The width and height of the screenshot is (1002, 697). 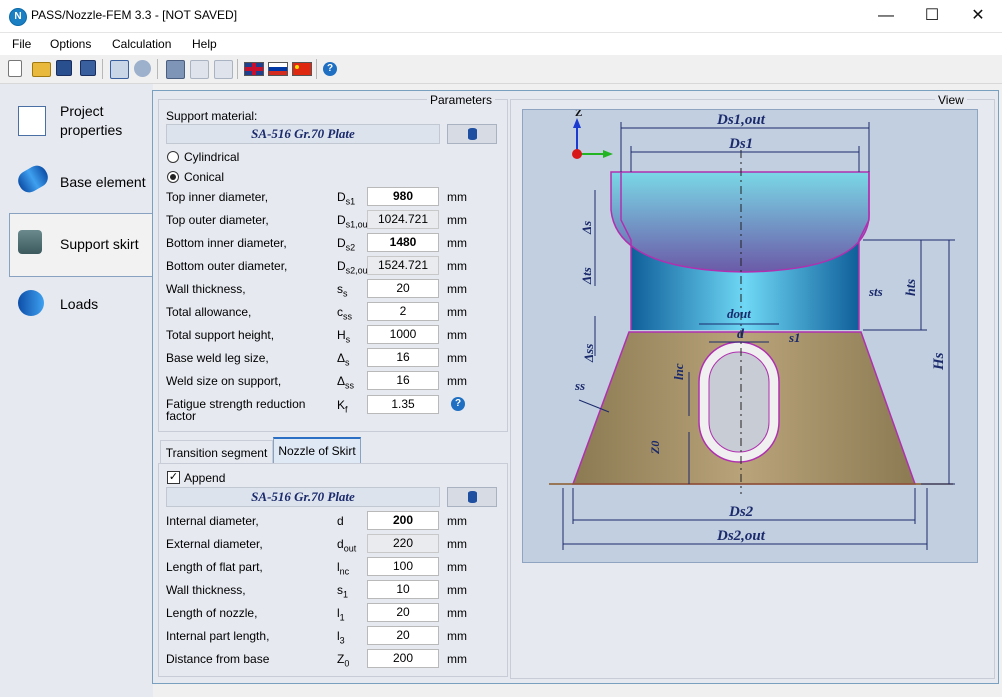 I want to click on app-logo-icon: N, so click(x=18, y=17).